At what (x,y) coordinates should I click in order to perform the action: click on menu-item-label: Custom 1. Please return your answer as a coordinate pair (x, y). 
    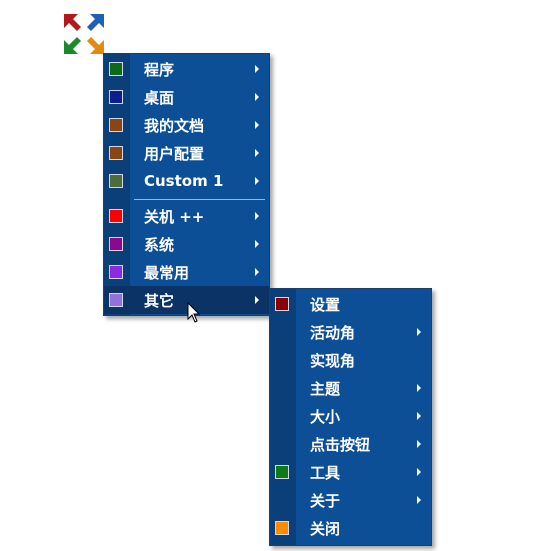
    Looking at the image, I should click on (184, 181).